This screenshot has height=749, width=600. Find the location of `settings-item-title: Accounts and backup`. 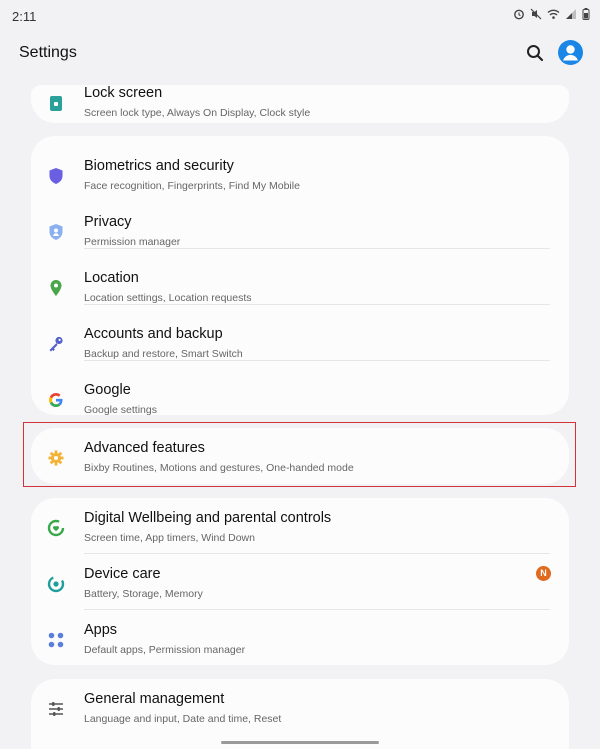

settings-item-title: Accounts and backup is located at coordinates (153, 334).